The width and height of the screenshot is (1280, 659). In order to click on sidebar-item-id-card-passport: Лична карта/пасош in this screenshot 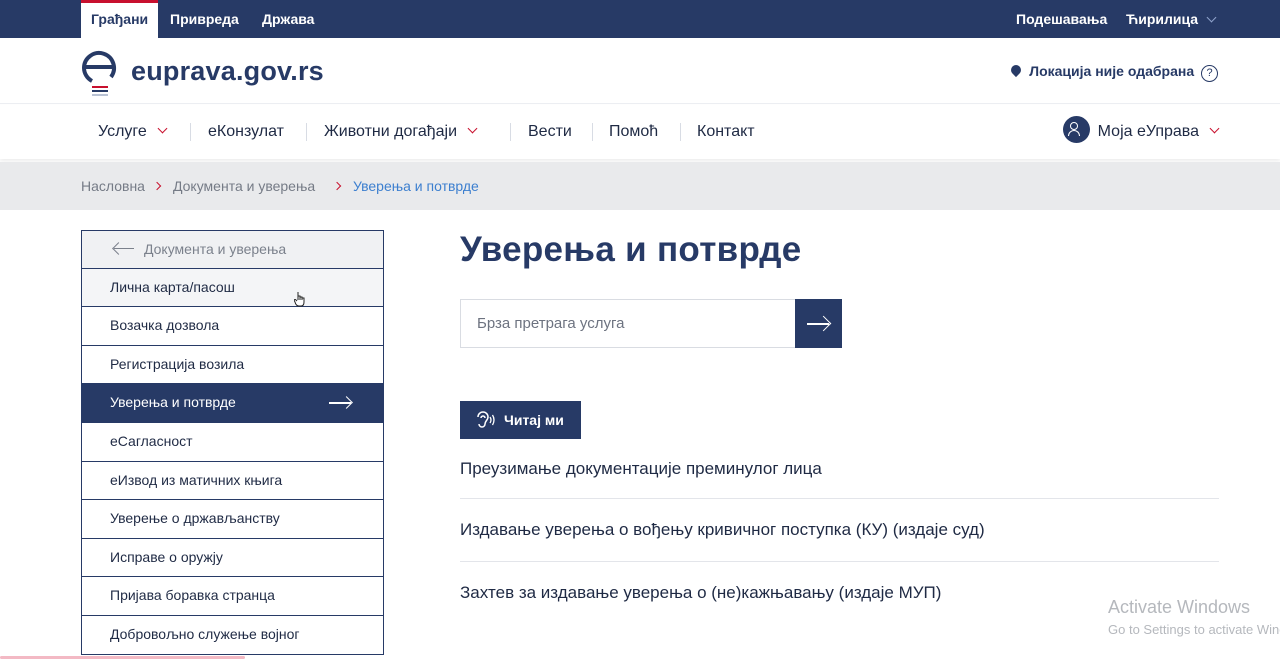, I will do `click(232, 288)`.